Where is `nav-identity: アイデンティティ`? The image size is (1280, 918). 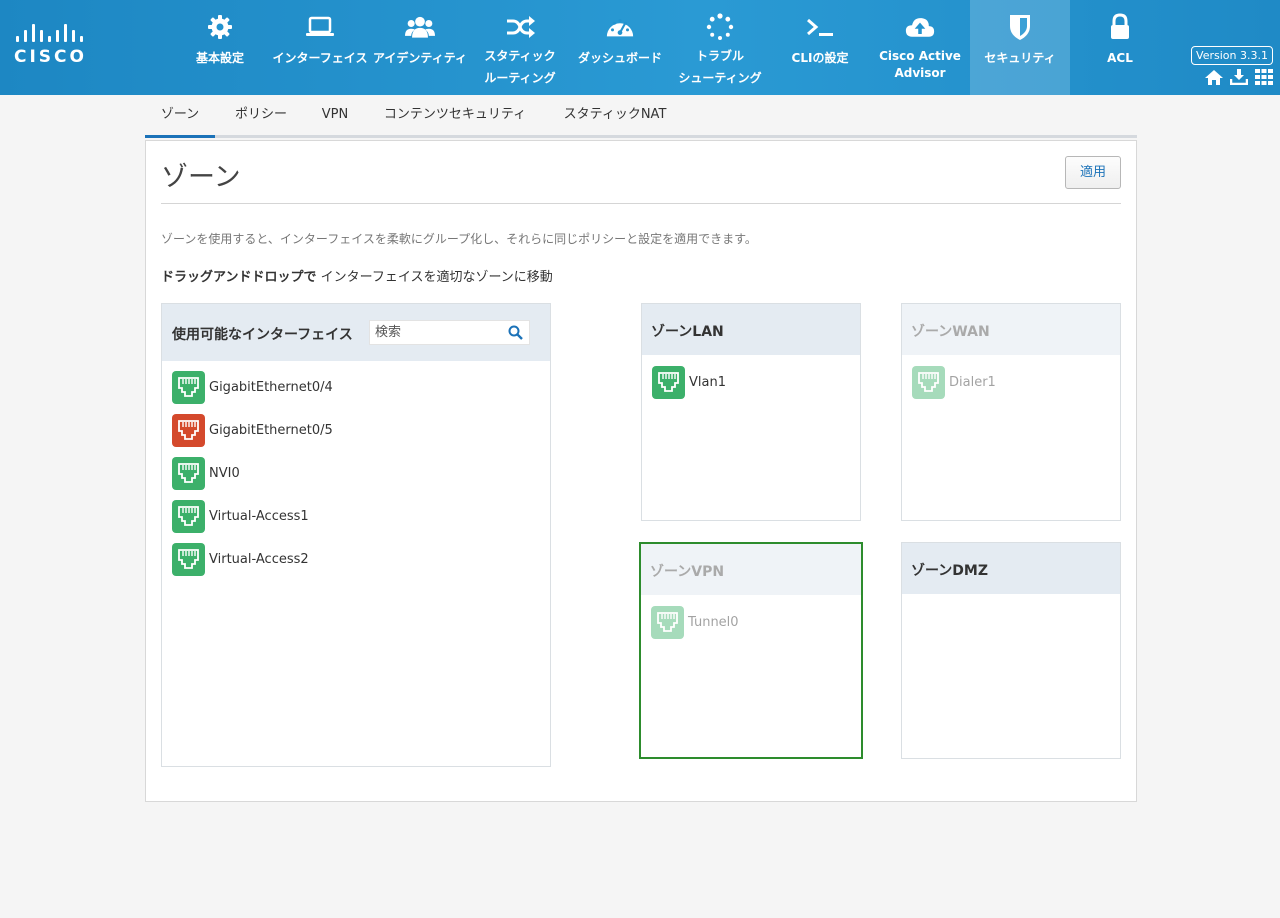 nav-identity: アイデンティティ is located at coordinates (420, 47).